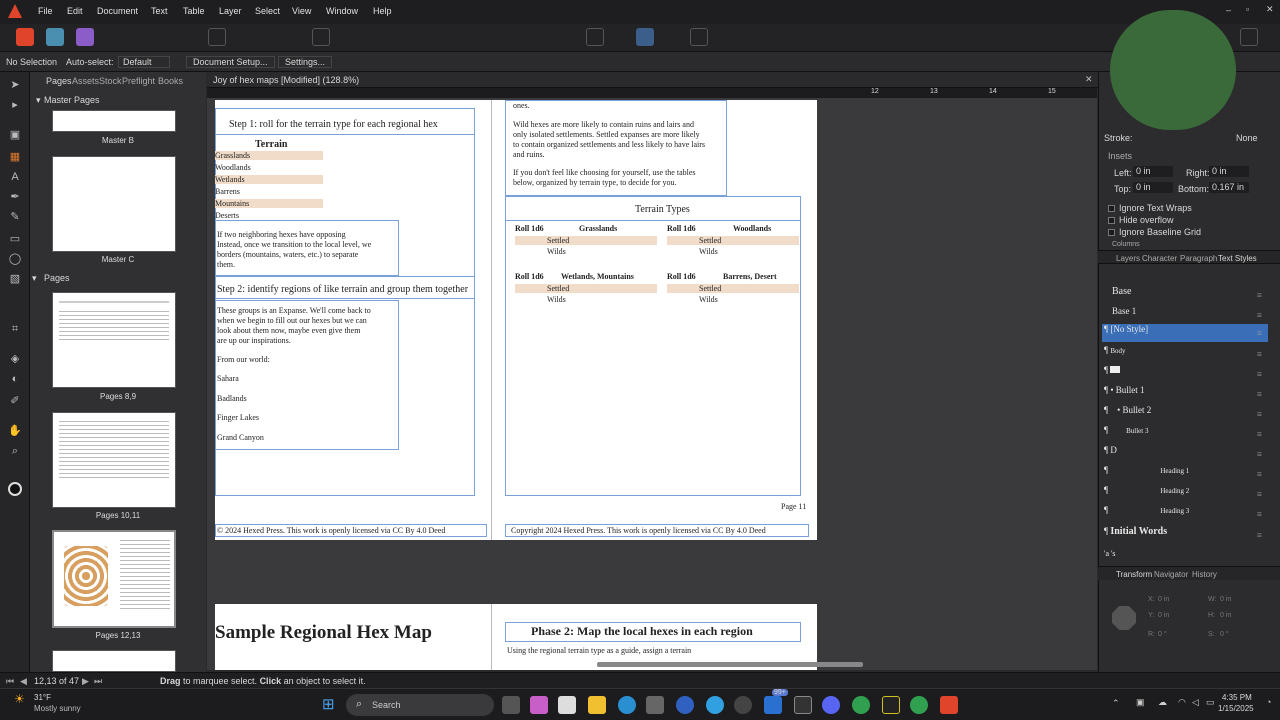 This screenshot has width=1280, height=720. What do you see at coordinates (15, 401) in the screenshot?
I see `color-picker-tool-icon: ✐` at bounding box center [15, 401].